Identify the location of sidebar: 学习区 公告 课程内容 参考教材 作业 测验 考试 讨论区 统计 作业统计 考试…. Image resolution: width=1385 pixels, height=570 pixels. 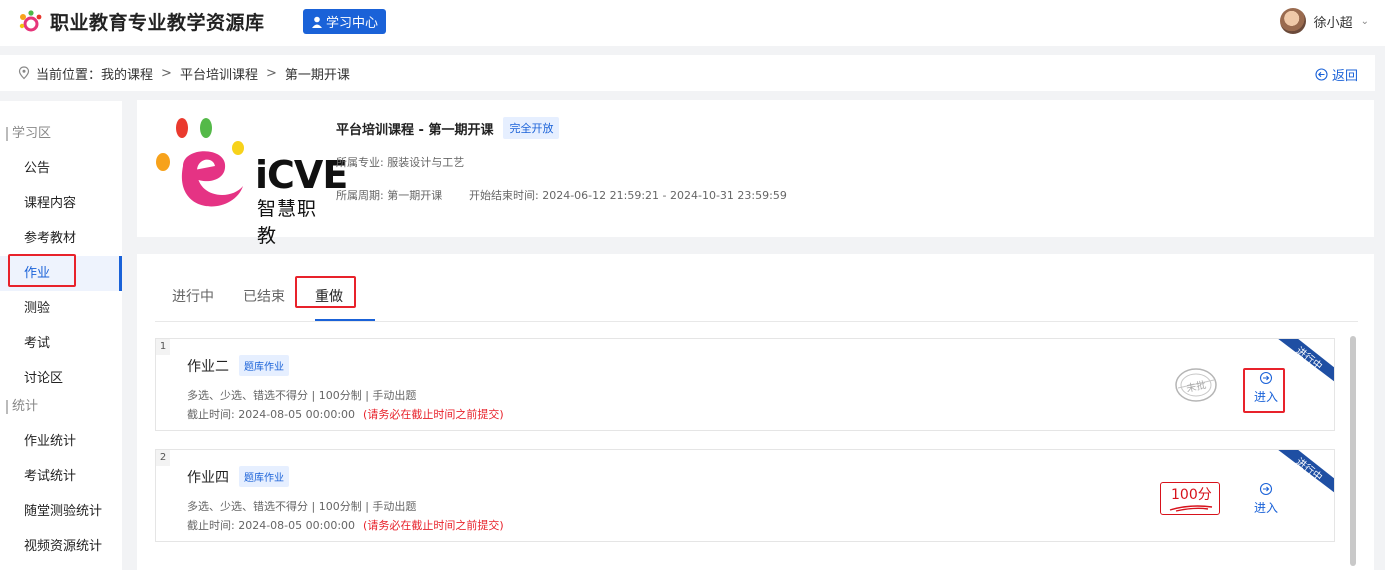
(61, 335).